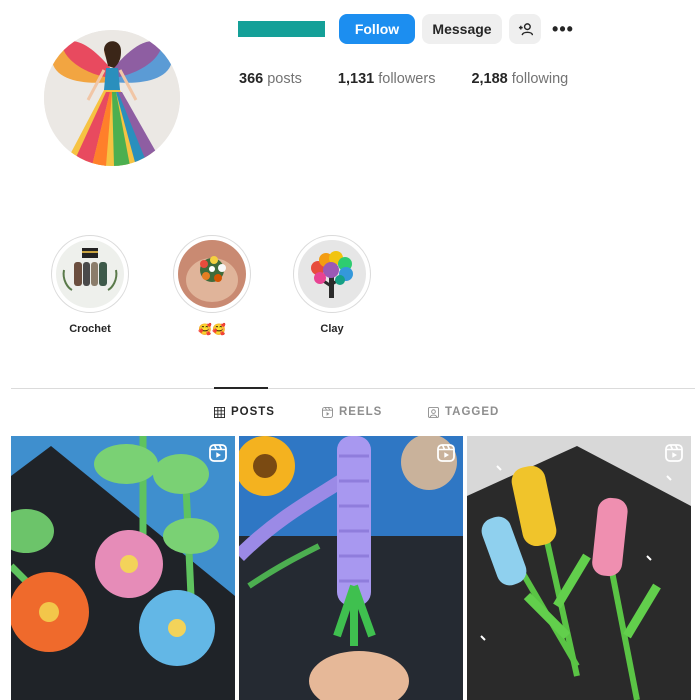 This screenshot has width=700, height=700. I want to click on tab-label: REELS, so click(361, 412).